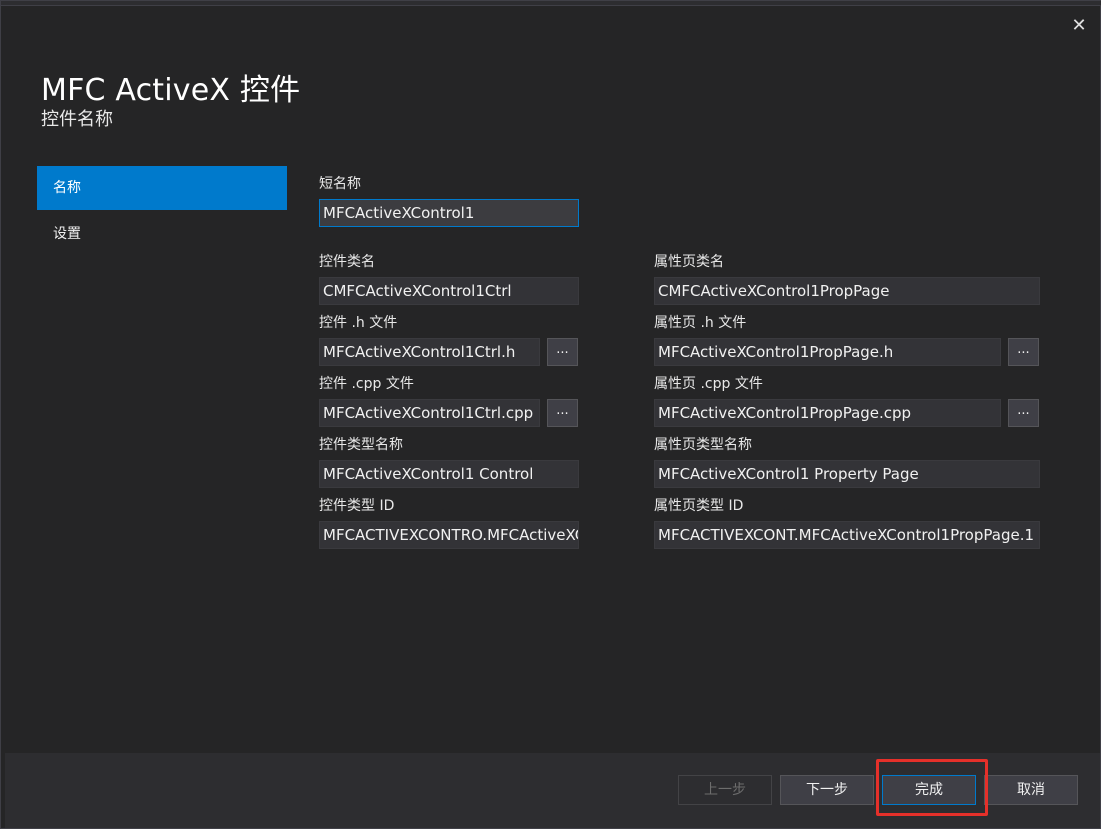 Image resolution: width=1101 pixels, height=829 pixels. What do you see at coordinates (725, 790) in the screenshot?
I see `previous-button: 上一步` at bounding box center [725, 790].